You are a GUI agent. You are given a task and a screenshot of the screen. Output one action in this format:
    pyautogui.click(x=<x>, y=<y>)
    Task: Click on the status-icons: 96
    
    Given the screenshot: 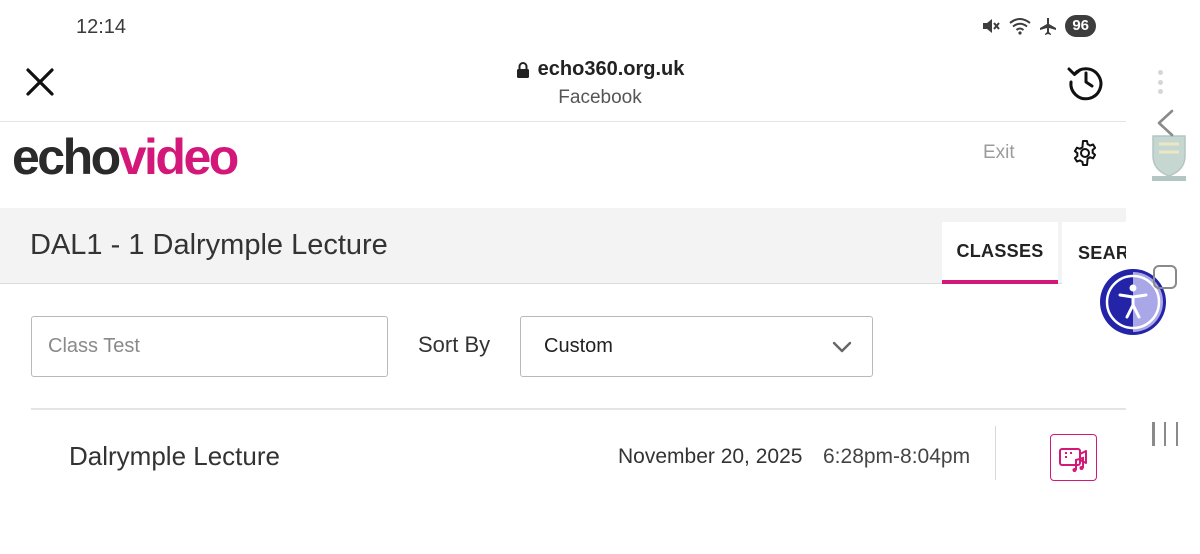 What is the action you would take?
    pyautogui.click(x=1038, y=26)
    